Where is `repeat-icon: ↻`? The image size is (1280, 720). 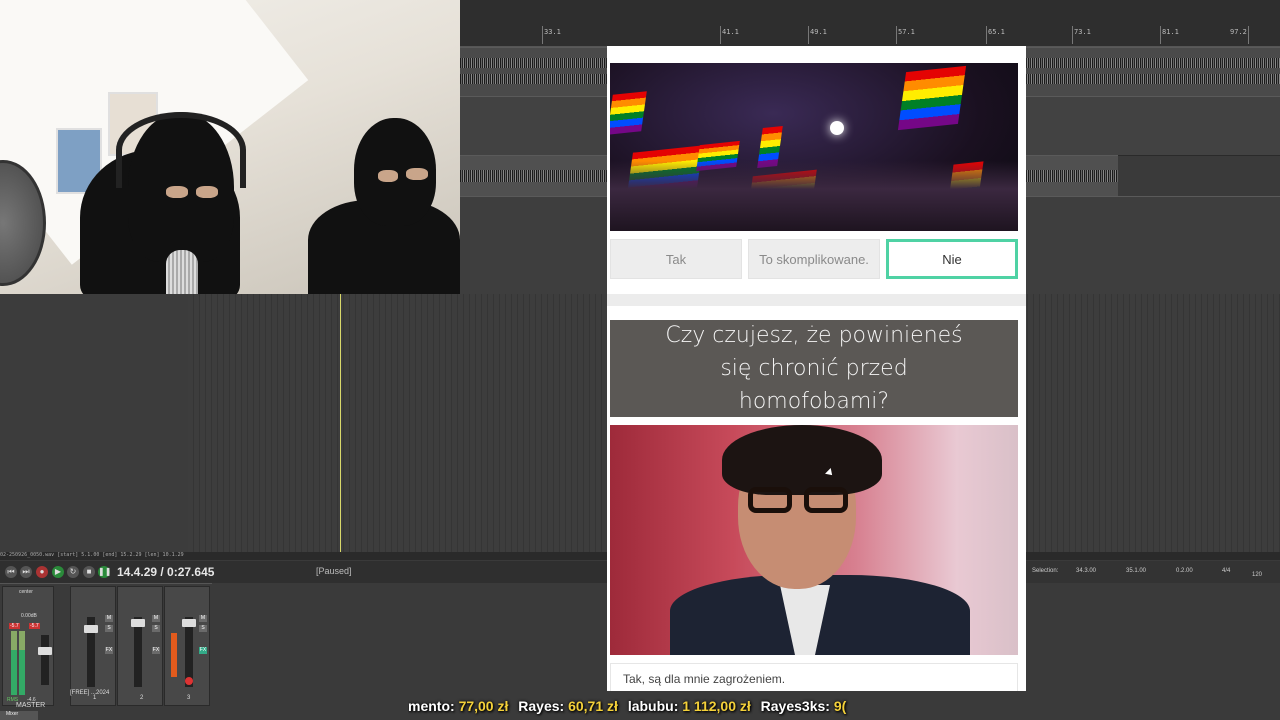 repeat-icon: ↻ is located at coordinates (73, 572).